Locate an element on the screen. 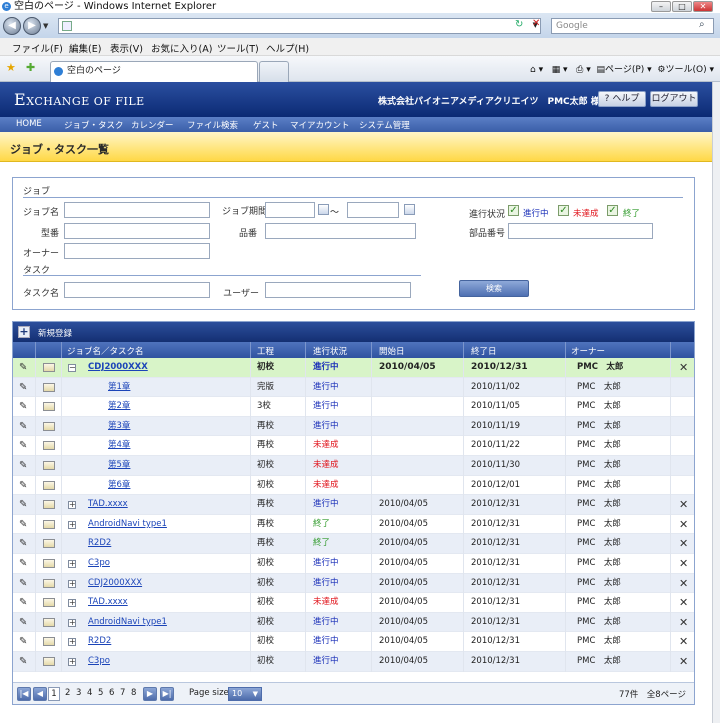 This screenshot has height=723, width=720. job-task-name-link: 第2章 is located at coordinates (119, 407).